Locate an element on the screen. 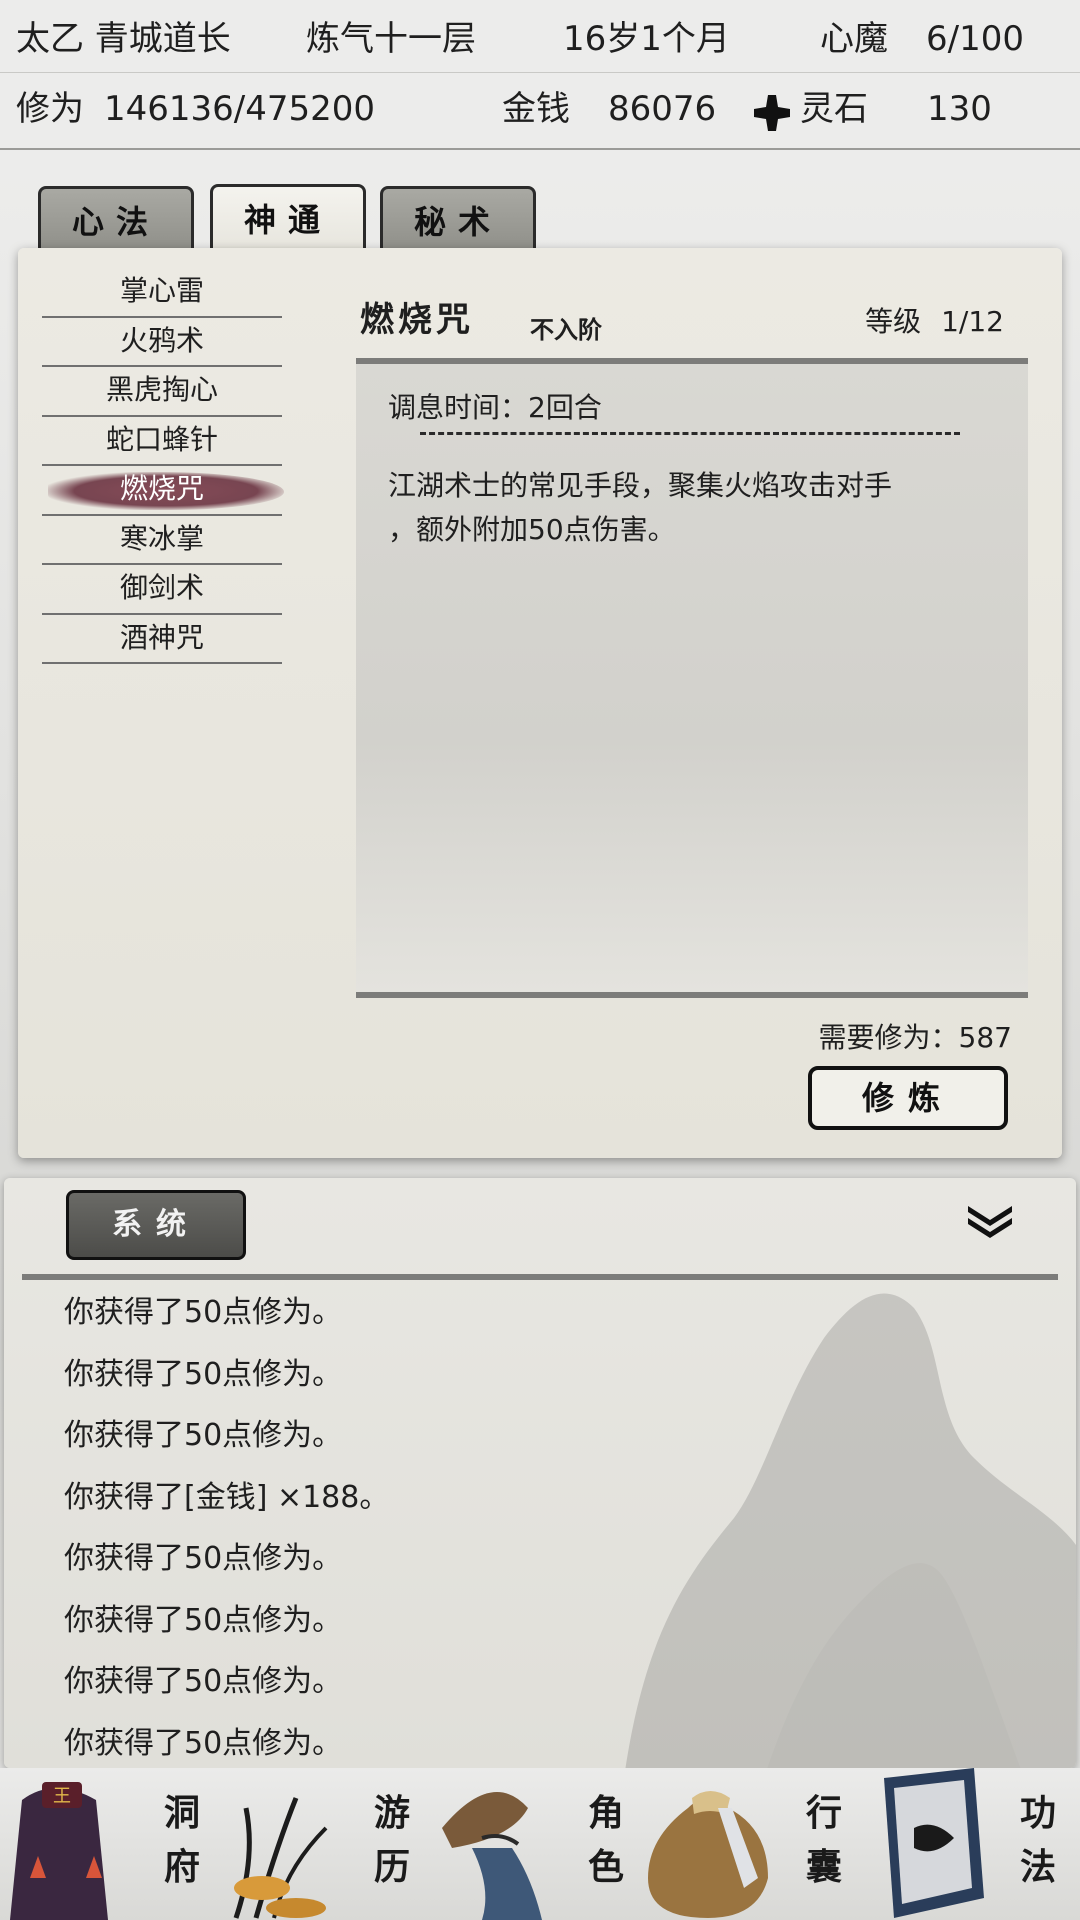 The width and height of the screenshot is (1080, 1920). skill-item-label: 寒冰掌 is located at coordinates (161, 538).